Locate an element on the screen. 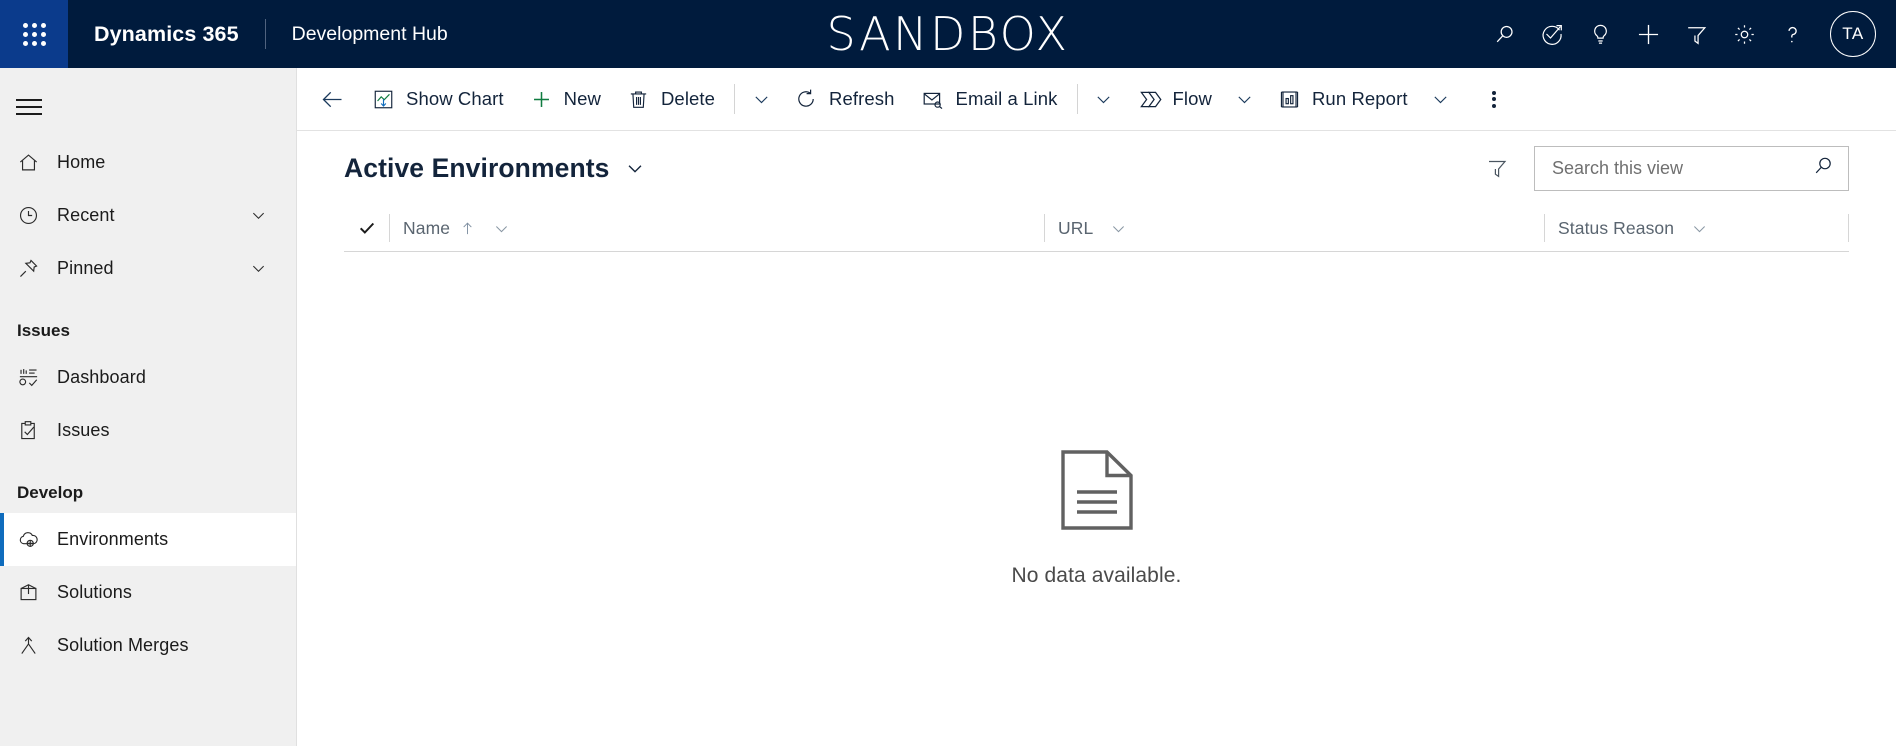 The width and height of the screenshot is (1896, 746). lightbulb-icon is located at coordinates (1600, 34).